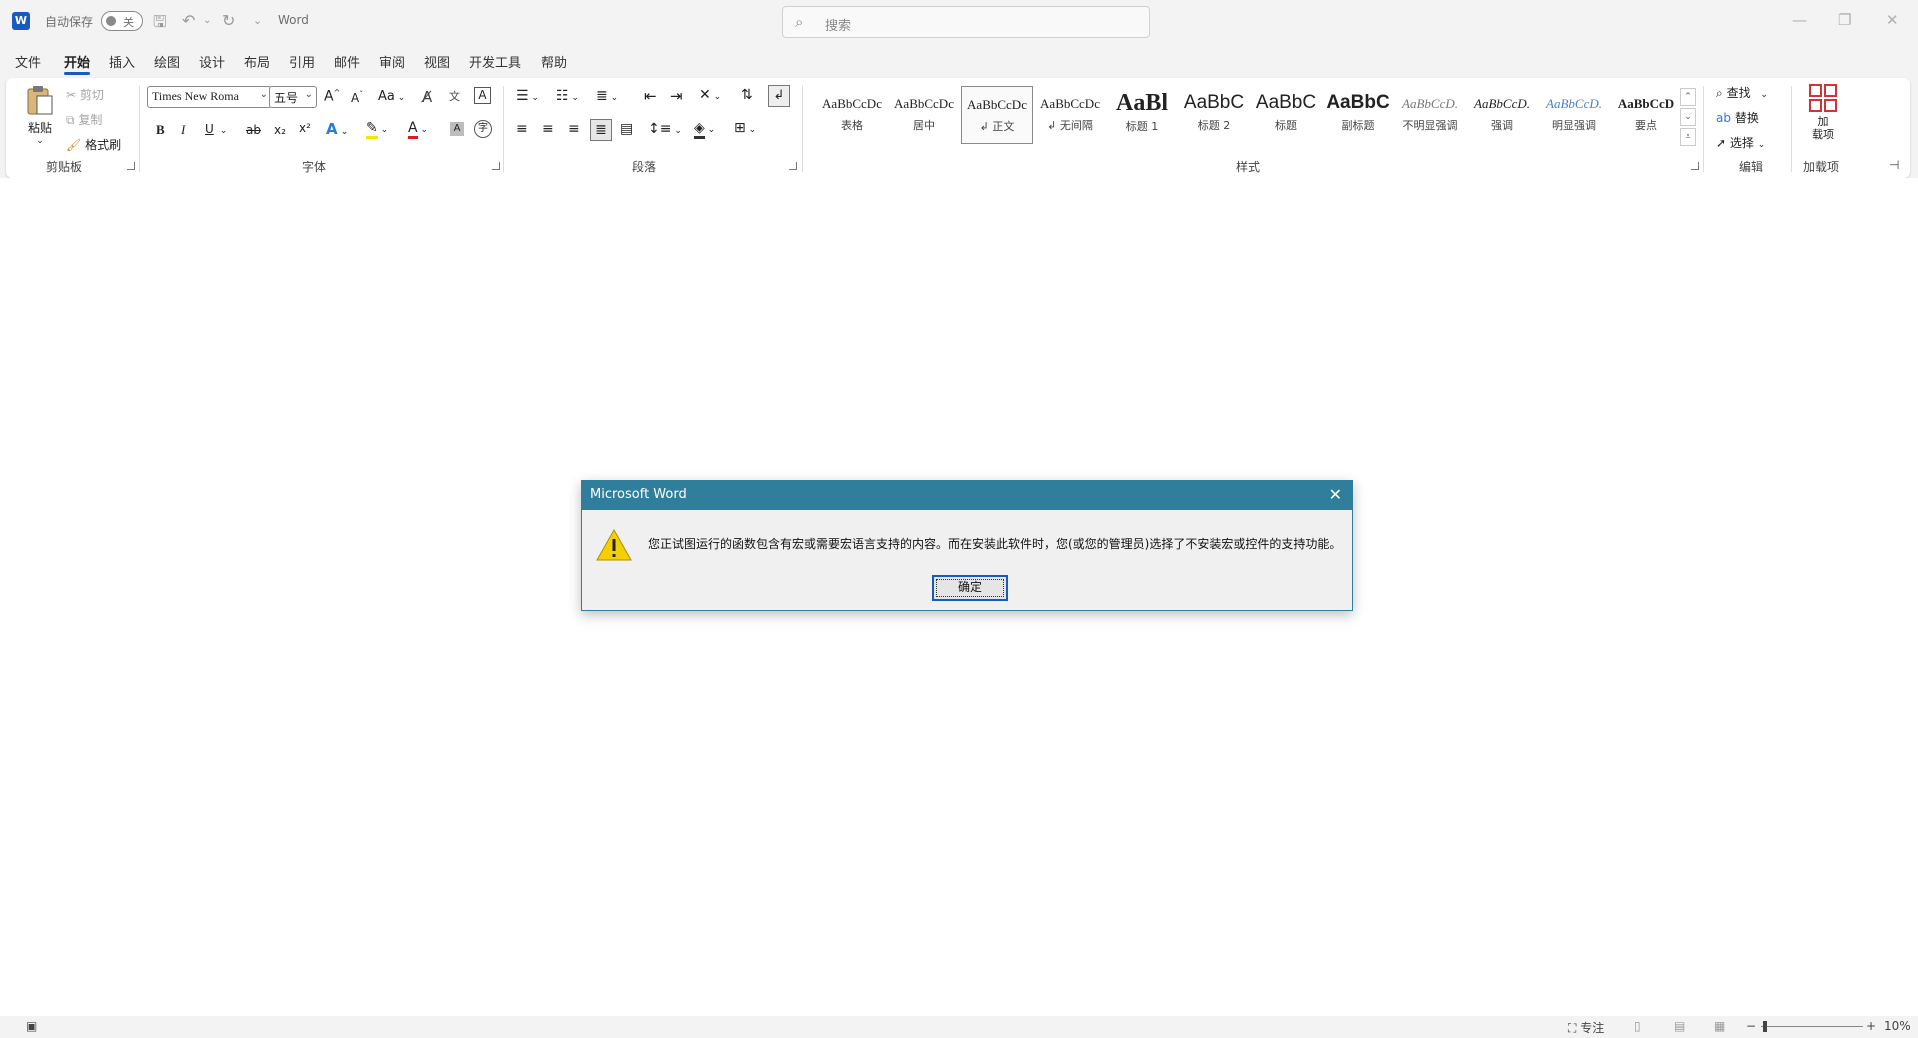 The width and height of the screenshot is (1918, 1038). I want to click on line-spacing-icon: ↕≡ ⌄, so click(665, 129).